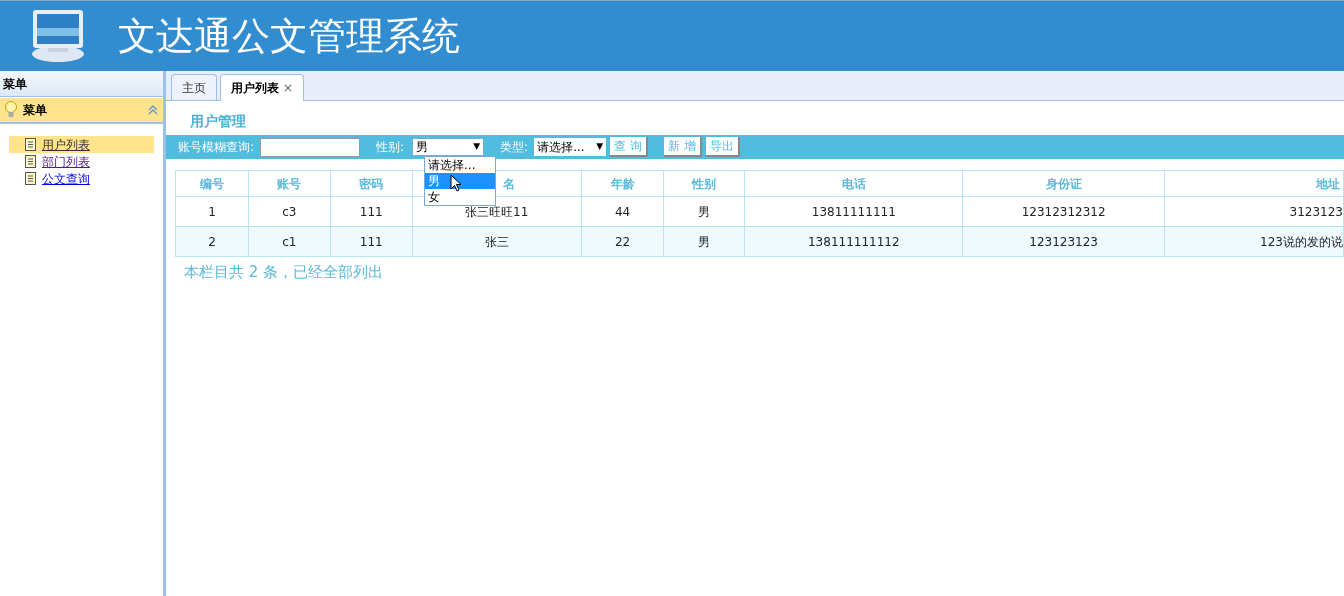 This screenshot has height=596, width=1344. Describe the element at coordinates (622, 211) in the screenshot. I see `table-cell: 44` at that location.